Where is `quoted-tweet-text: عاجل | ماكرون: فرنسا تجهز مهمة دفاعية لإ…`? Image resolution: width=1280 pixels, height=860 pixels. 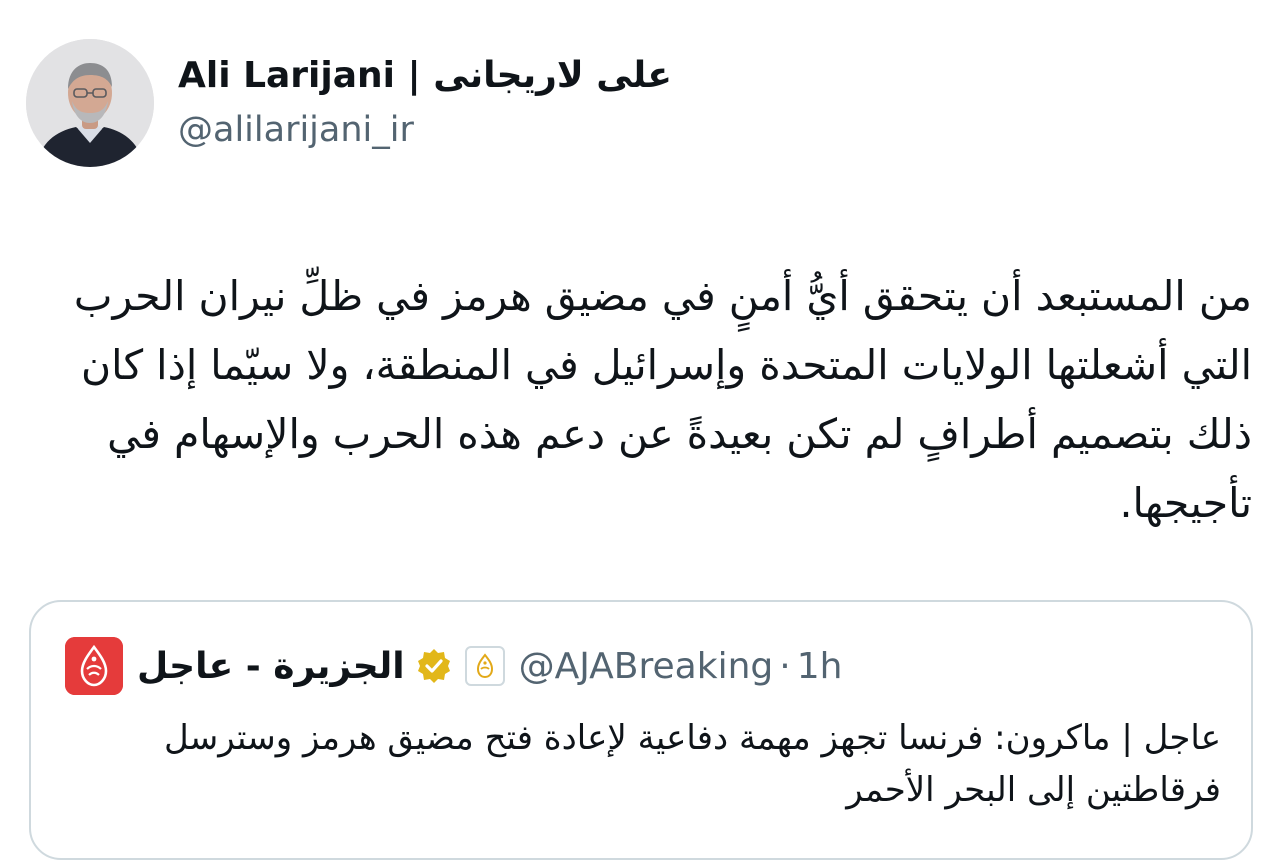 quoted-tweet-text: عاجل | ماكرون: فرنسا تجهز مهمة دفاعية لإ… is located at coordinates (692, 764).